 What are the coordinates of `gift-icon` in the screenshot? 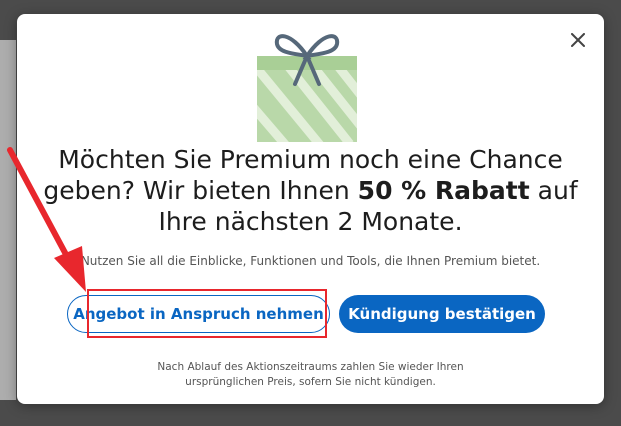 It's located at (307, 88).